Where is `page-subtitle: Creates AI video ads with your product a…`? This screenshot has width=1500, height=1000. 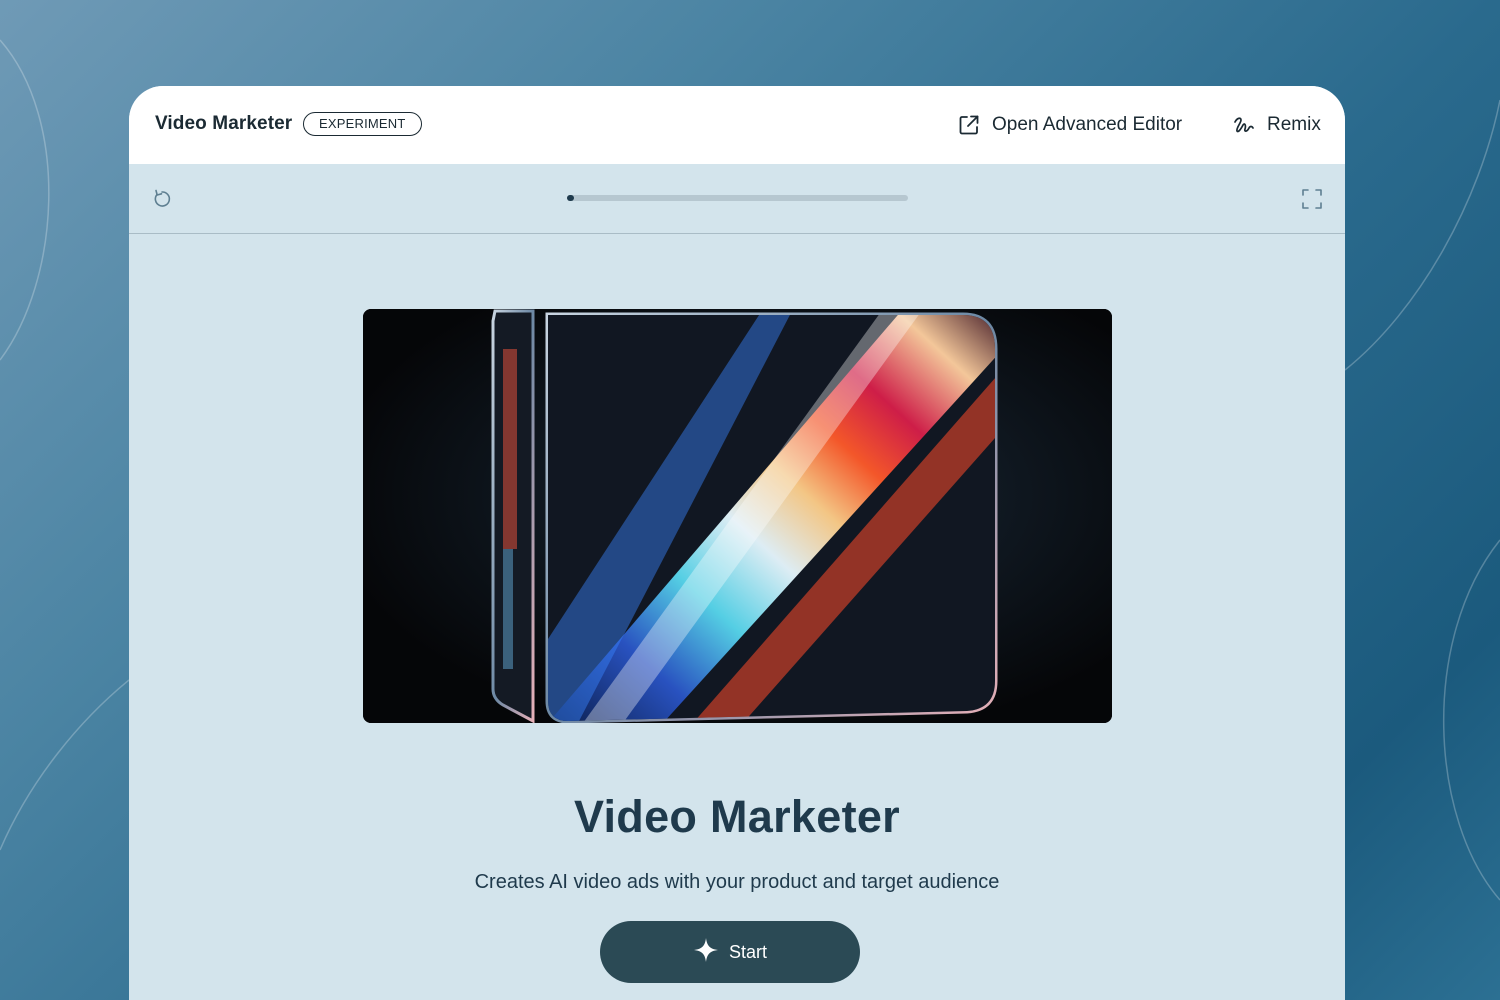
page-subtitle: Creates AI video ads with your product a… is located at coordinates (737, 882).